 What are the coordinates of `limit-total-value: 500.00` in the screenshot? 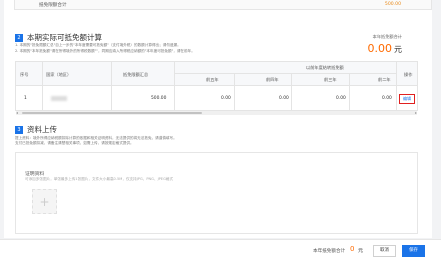 It's located at (392, 4).